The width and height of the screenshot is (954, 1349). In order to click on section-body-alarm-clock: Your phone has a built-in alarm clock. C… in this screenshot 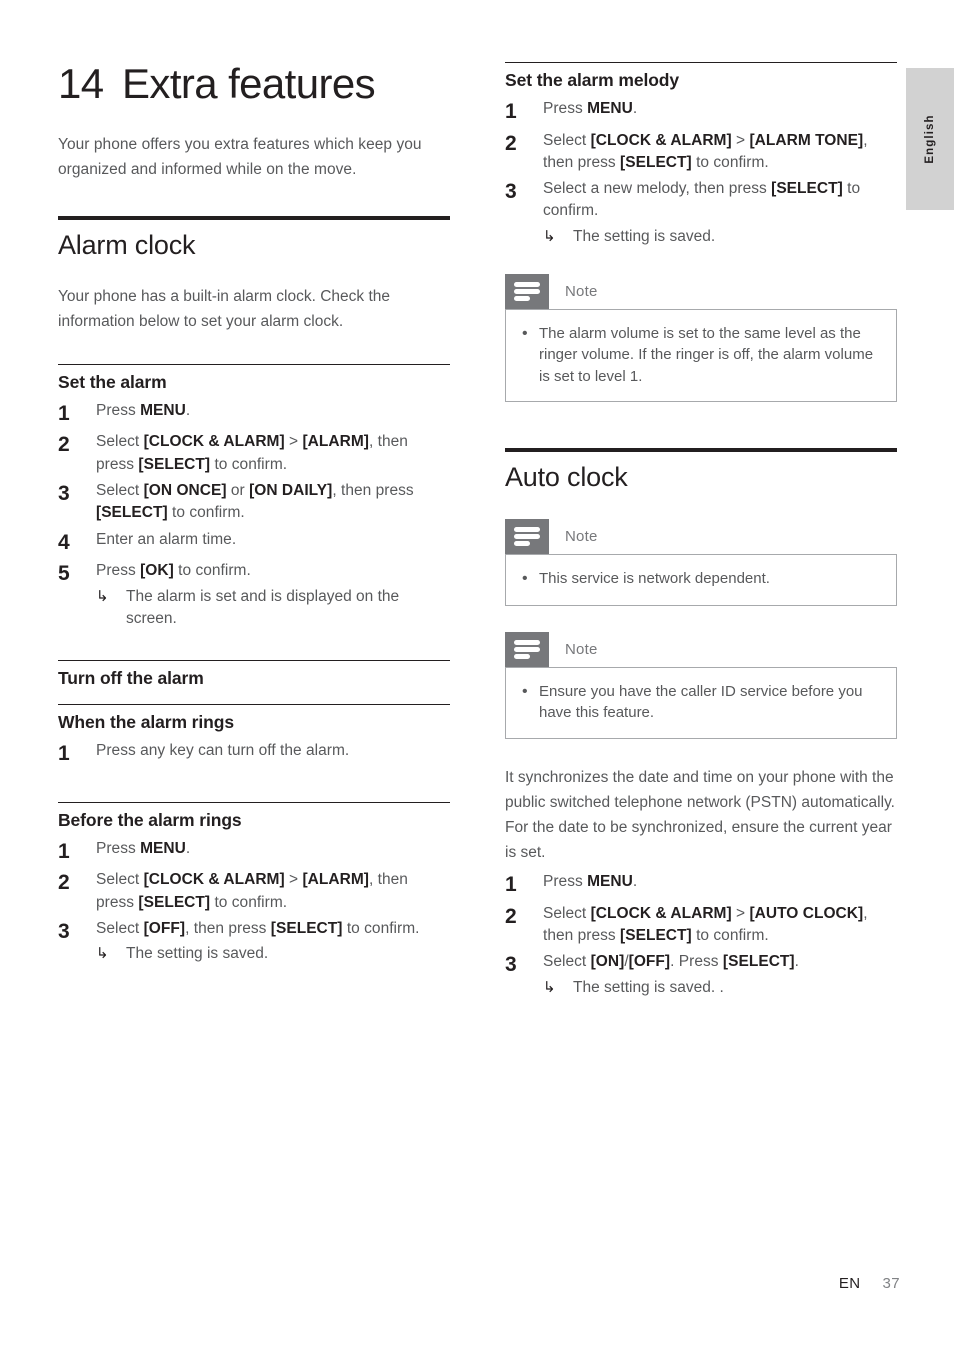, I will do `click(224, 308)`.